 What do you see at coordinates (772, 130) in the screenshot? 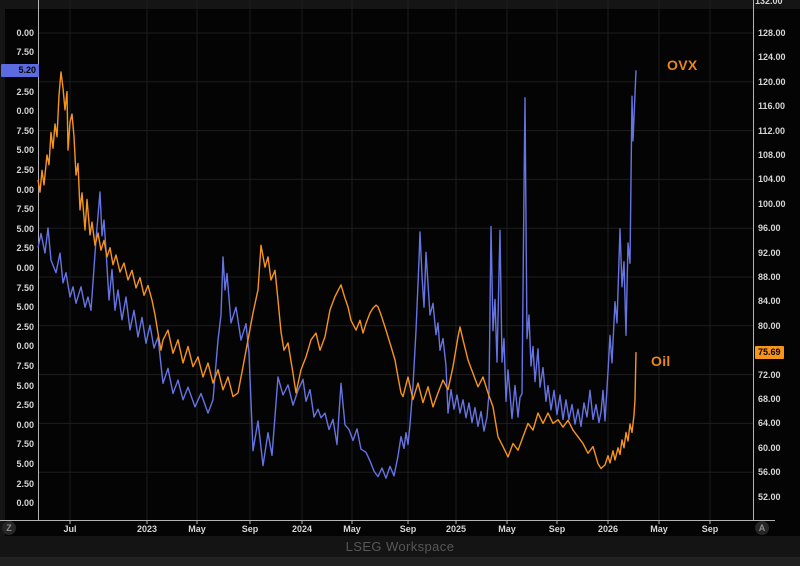
I see `right-axis-label: 112.00` at bounding box center [772, 130].